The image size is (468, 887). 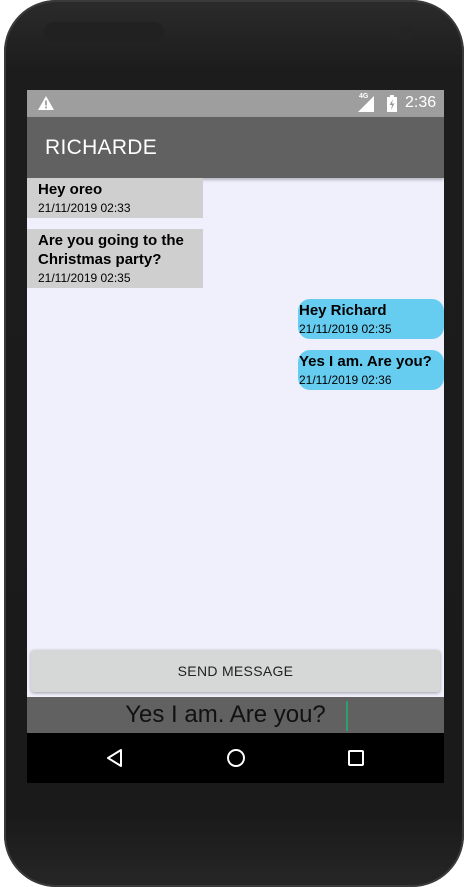 I want to click on send-message-button: SEND MESSAGE, so click(x=235, y=671).